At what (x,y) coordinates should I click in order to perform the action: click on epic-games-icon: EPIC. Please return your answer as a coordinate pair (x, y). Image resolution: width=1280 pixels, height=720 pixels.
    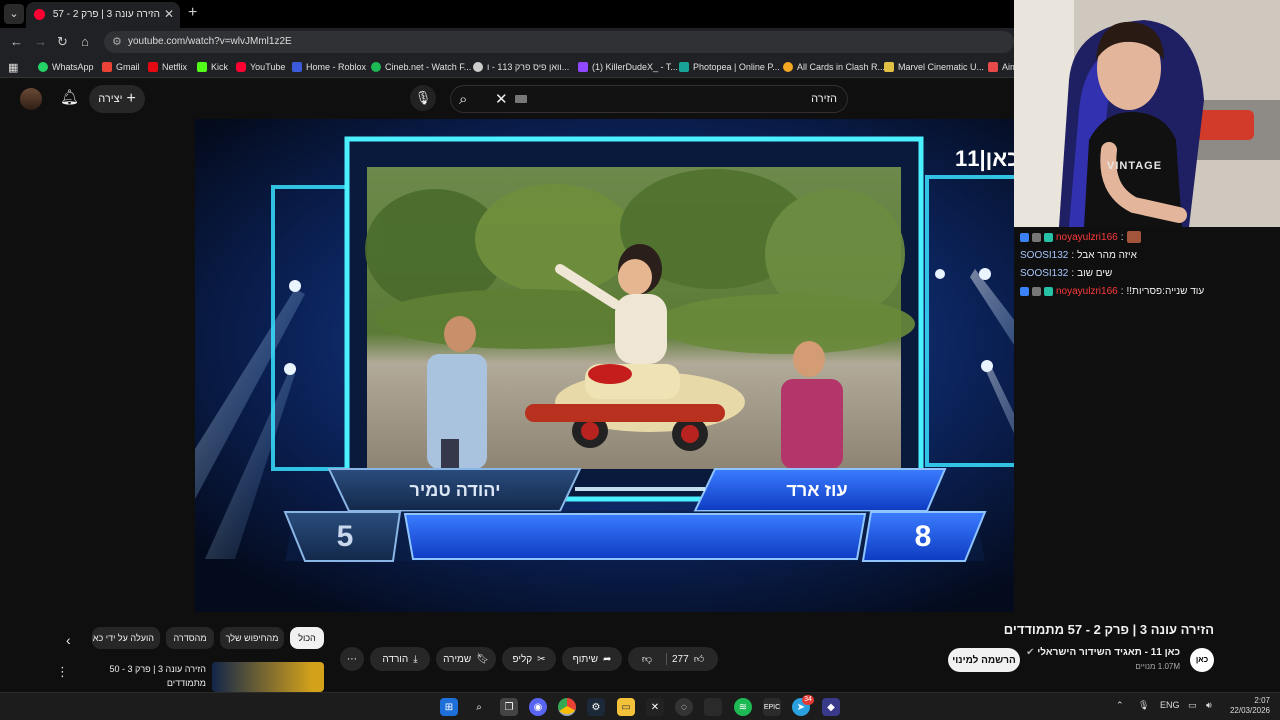
    Looking at the image, I should click on (772, 707).